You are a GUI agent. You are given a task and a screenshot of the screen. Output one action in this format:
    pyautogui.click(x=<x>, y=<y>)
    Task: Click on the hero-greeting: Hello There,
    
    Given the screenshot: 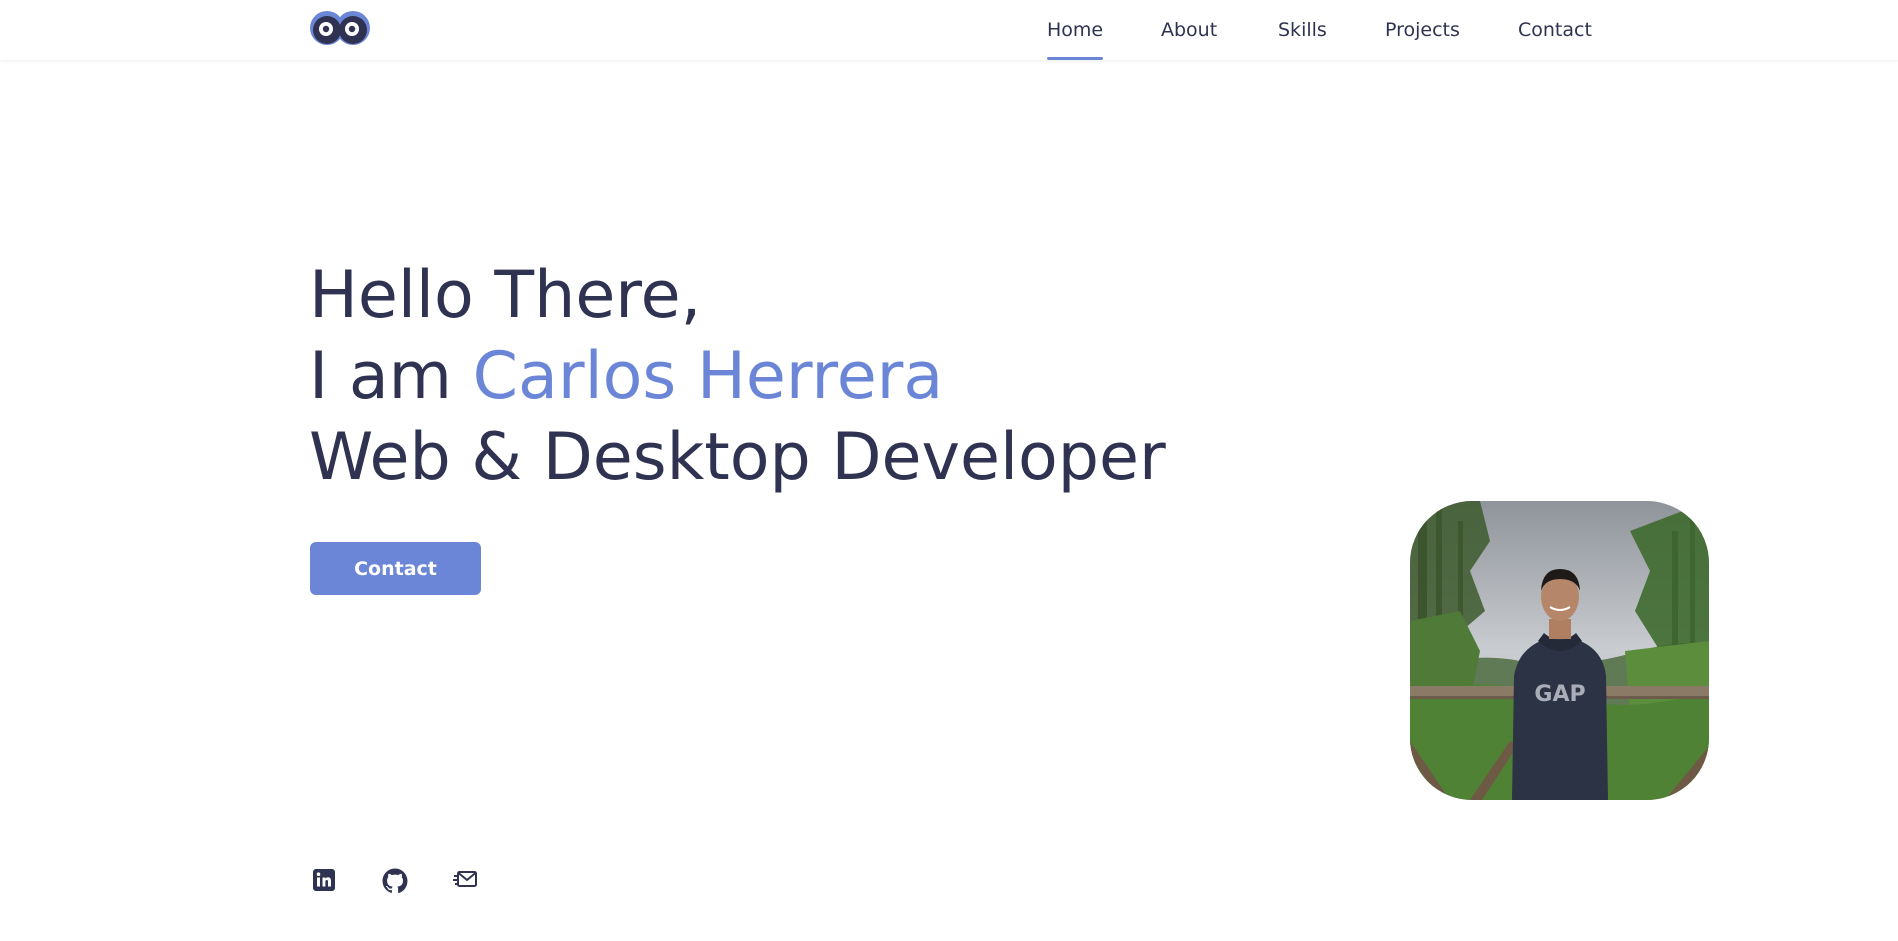 What is the action you would take?
    pyautogui.click(x=505, y=295)
    